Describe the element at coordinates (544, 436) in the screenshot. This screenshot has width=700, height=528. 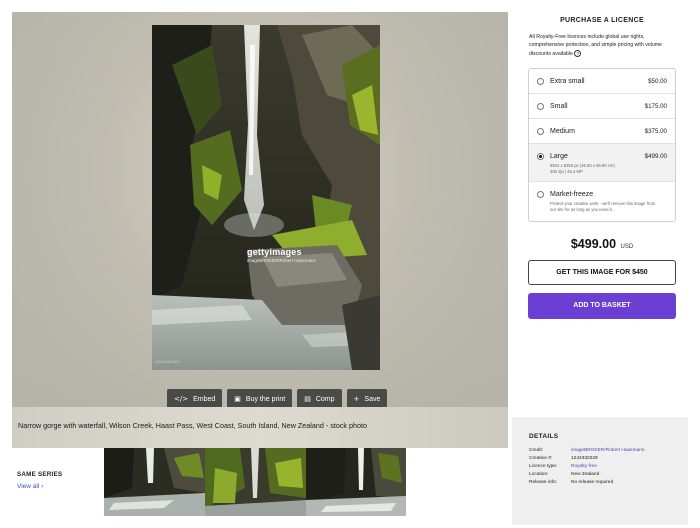
I see `details-title: DETAILS` at that location.